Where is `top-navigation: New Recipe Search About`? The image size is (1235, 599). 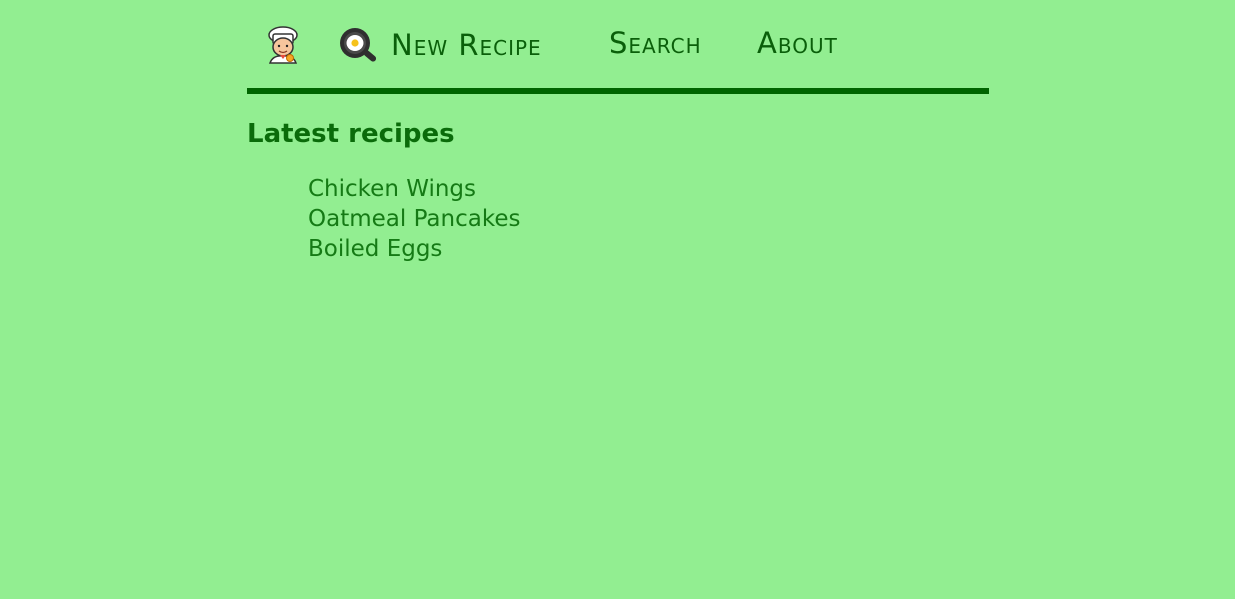 top-navigation: New Recipe Search About is located at coordinates (618, 47).